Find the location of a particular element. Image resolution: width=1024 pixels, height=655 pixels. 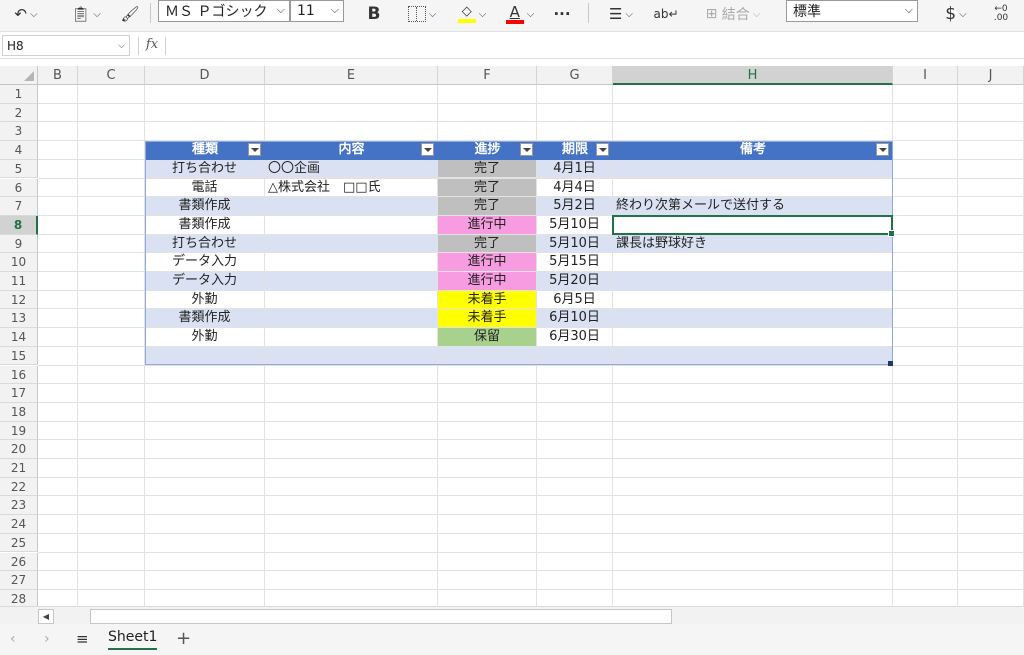

fill-handle is located at coordinates (891, 233).